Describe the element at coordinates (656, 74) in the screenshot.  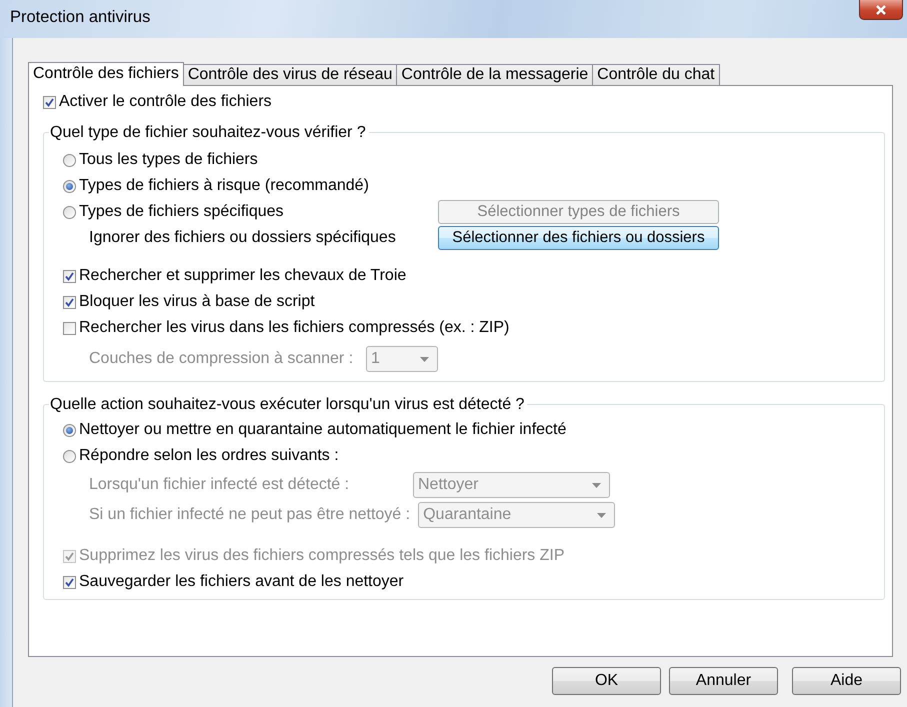
I see `tab: Contrôle du chat` at that location.